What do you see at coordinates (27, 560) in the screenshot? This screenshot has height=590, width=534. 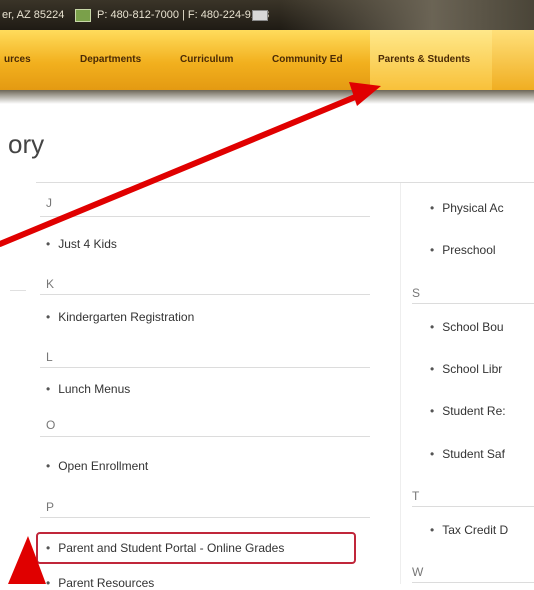 I see `annotation-arrow-head-bottom` at bounding box center [27, 560].